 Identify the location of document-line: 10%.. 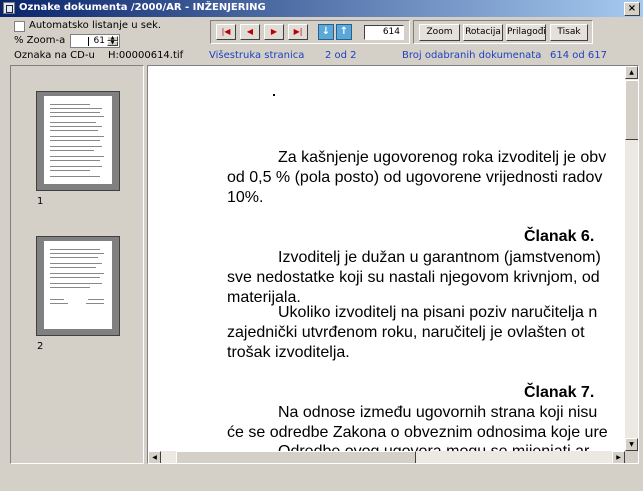
(245, 197).